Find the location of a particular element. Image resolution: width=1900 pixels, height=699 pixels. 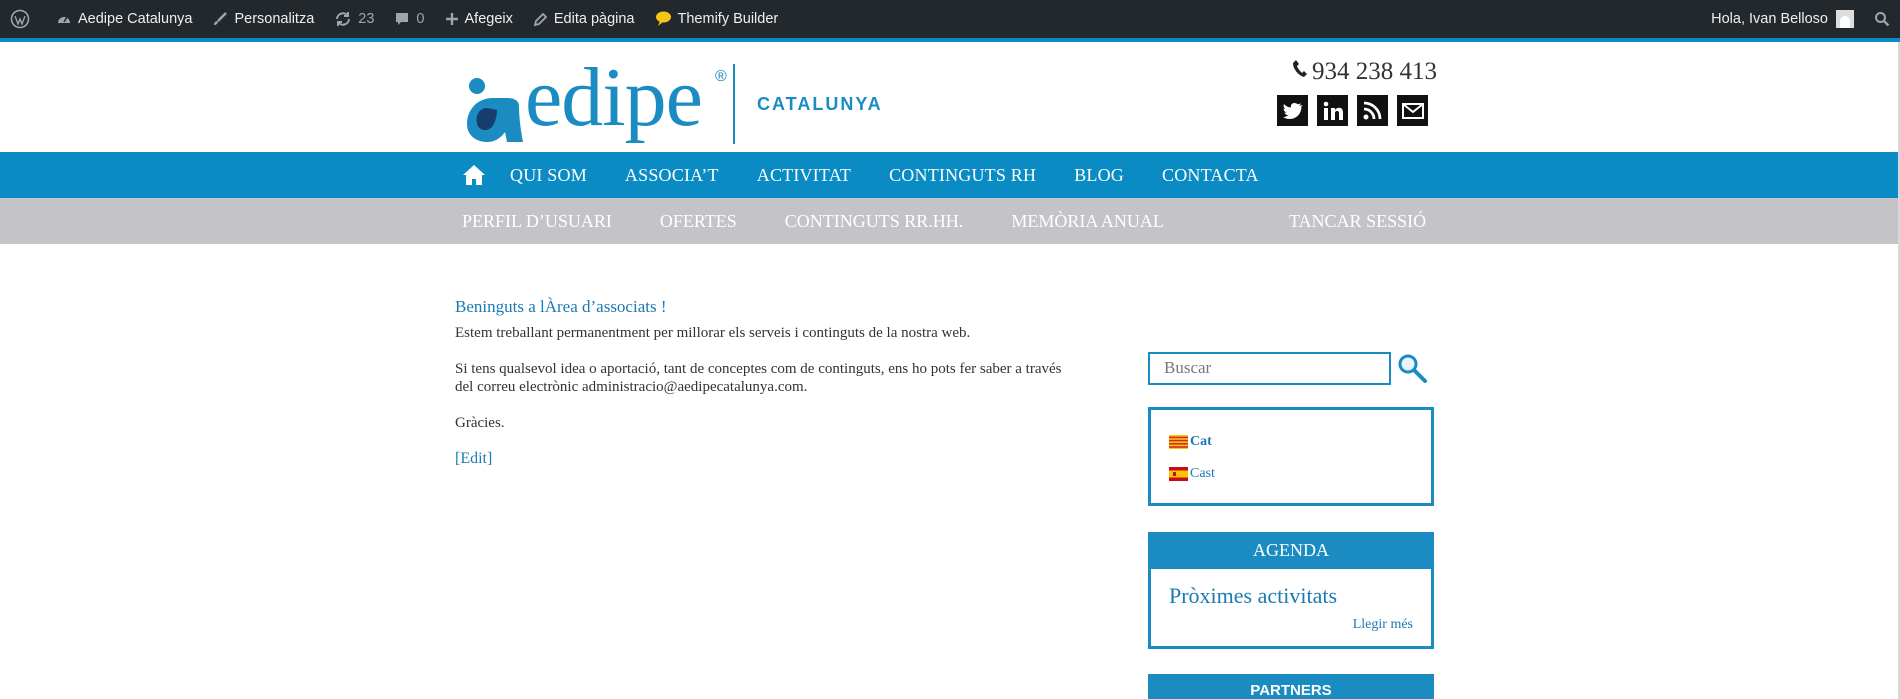

themify-builder-link: Themify Builder is located at coordinates (717, 19).